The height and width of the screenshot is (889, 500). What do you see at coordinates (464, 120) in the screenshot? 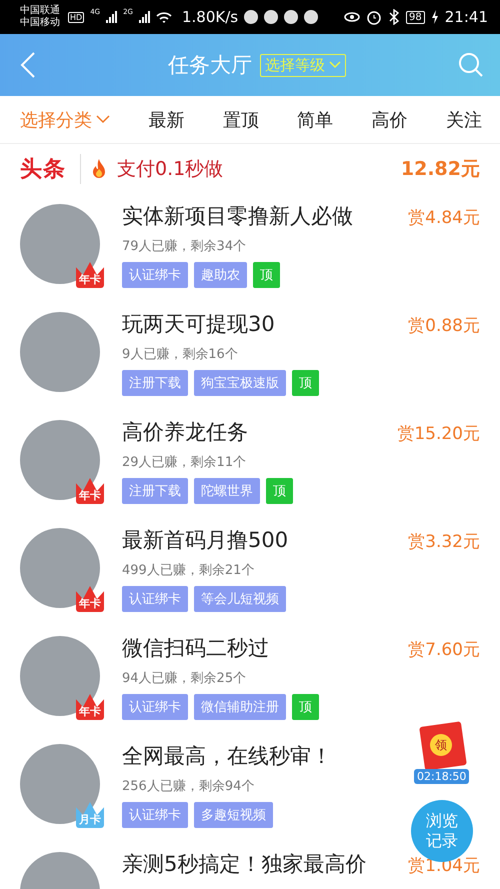
I see `category-tab: 关注` at bounding box center [464, 120].